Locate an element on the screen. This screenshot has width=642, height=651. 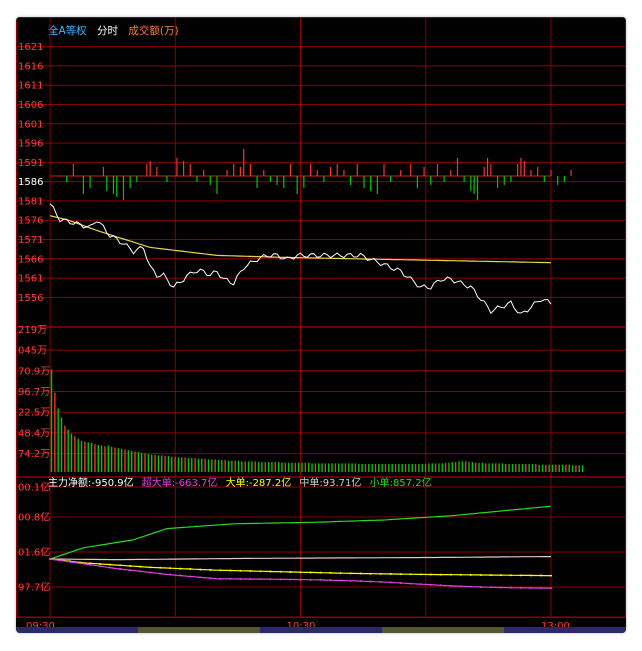
volume-tick-label: 96.7万 is located at coordinates (34, 392).